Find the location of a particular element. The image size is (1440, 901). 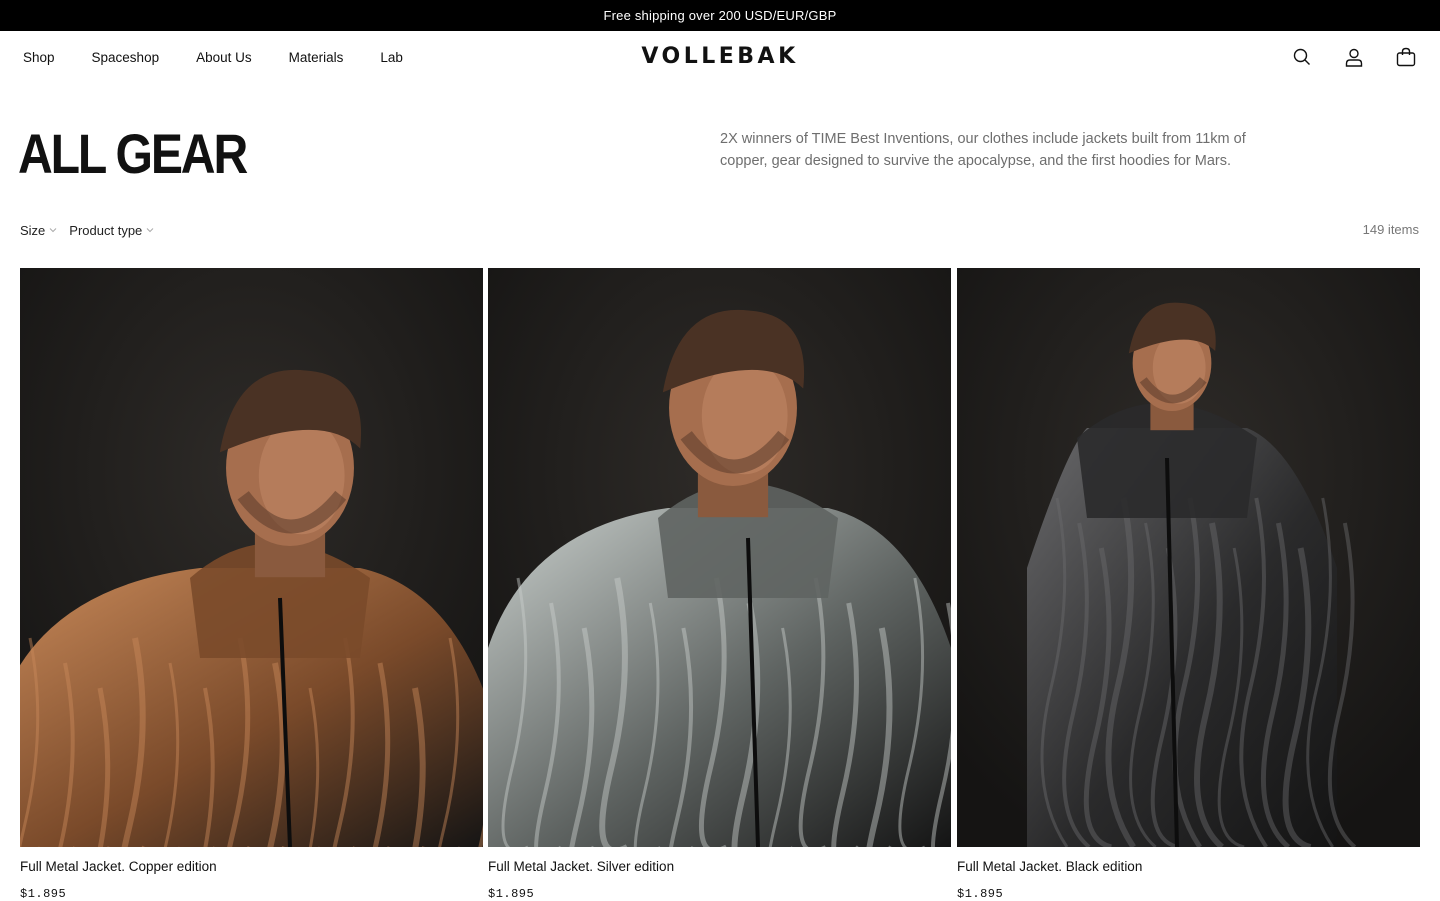

nav-shop: Shop is located at coordinates (39, 57).